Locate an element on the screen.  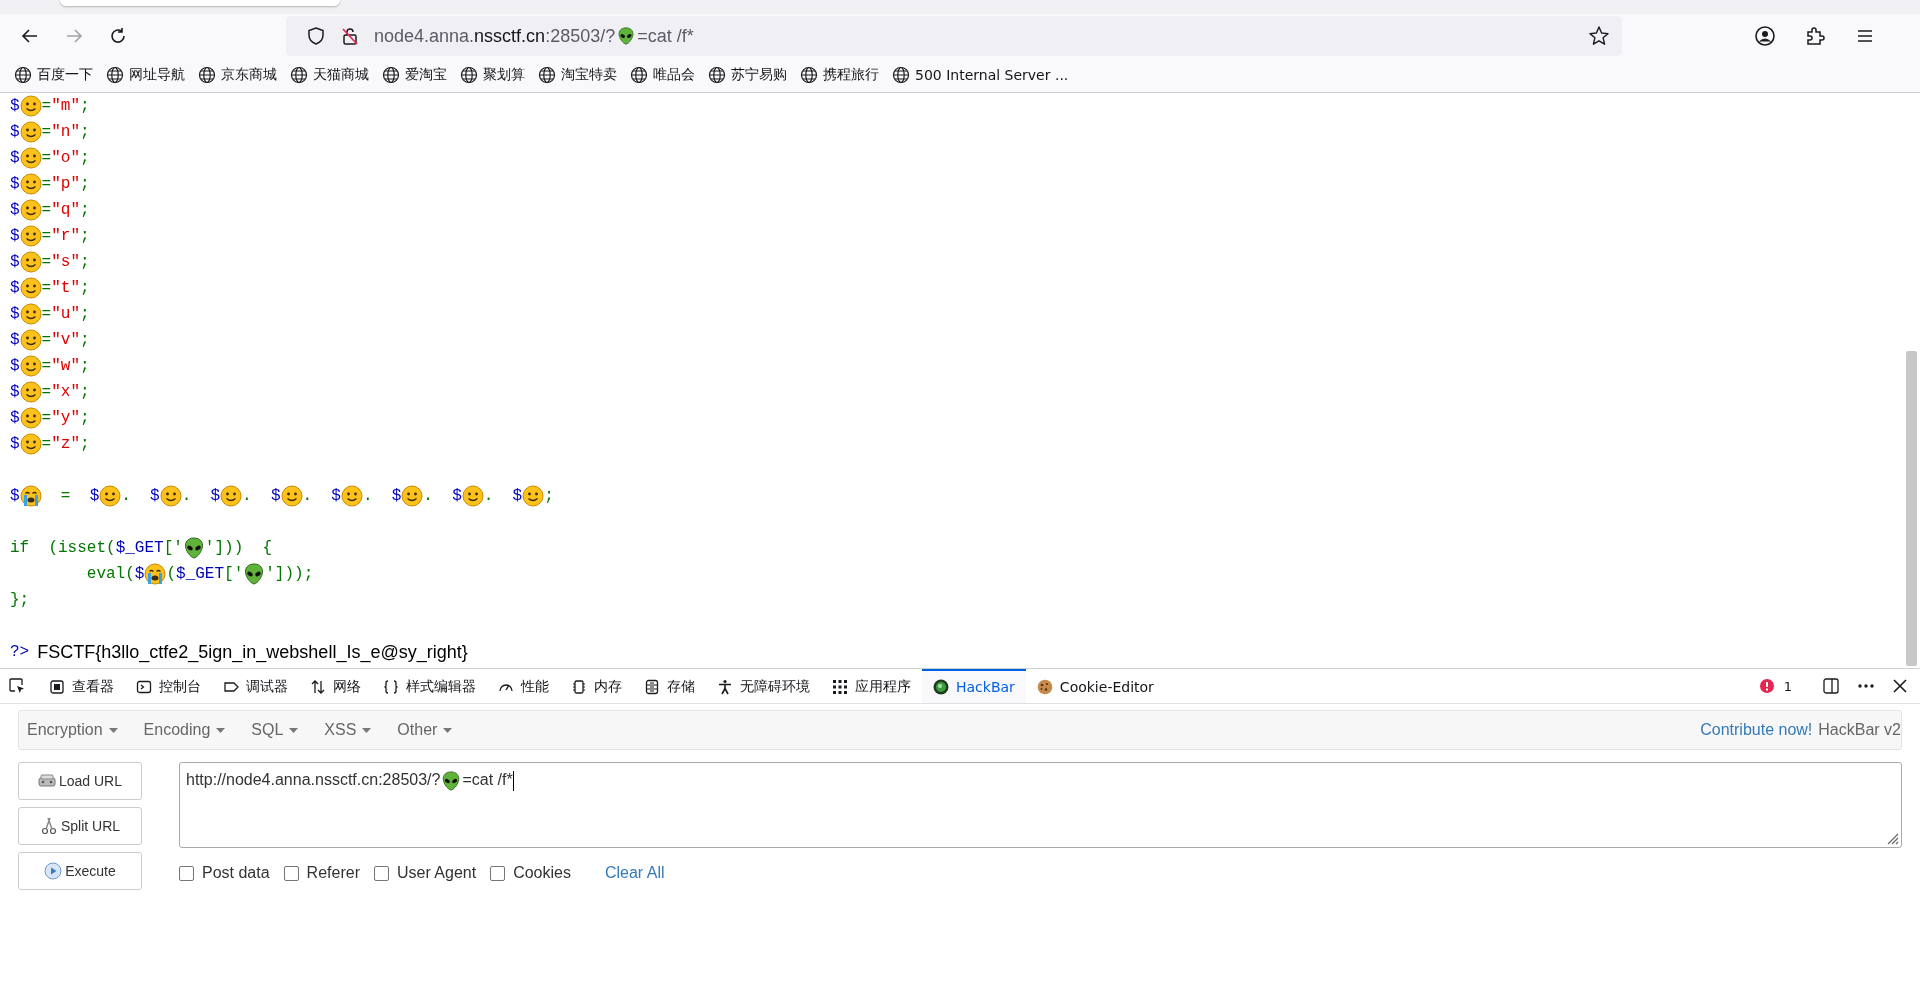
bookmark-link: 聚划算 is located at coordinates (504, 75).